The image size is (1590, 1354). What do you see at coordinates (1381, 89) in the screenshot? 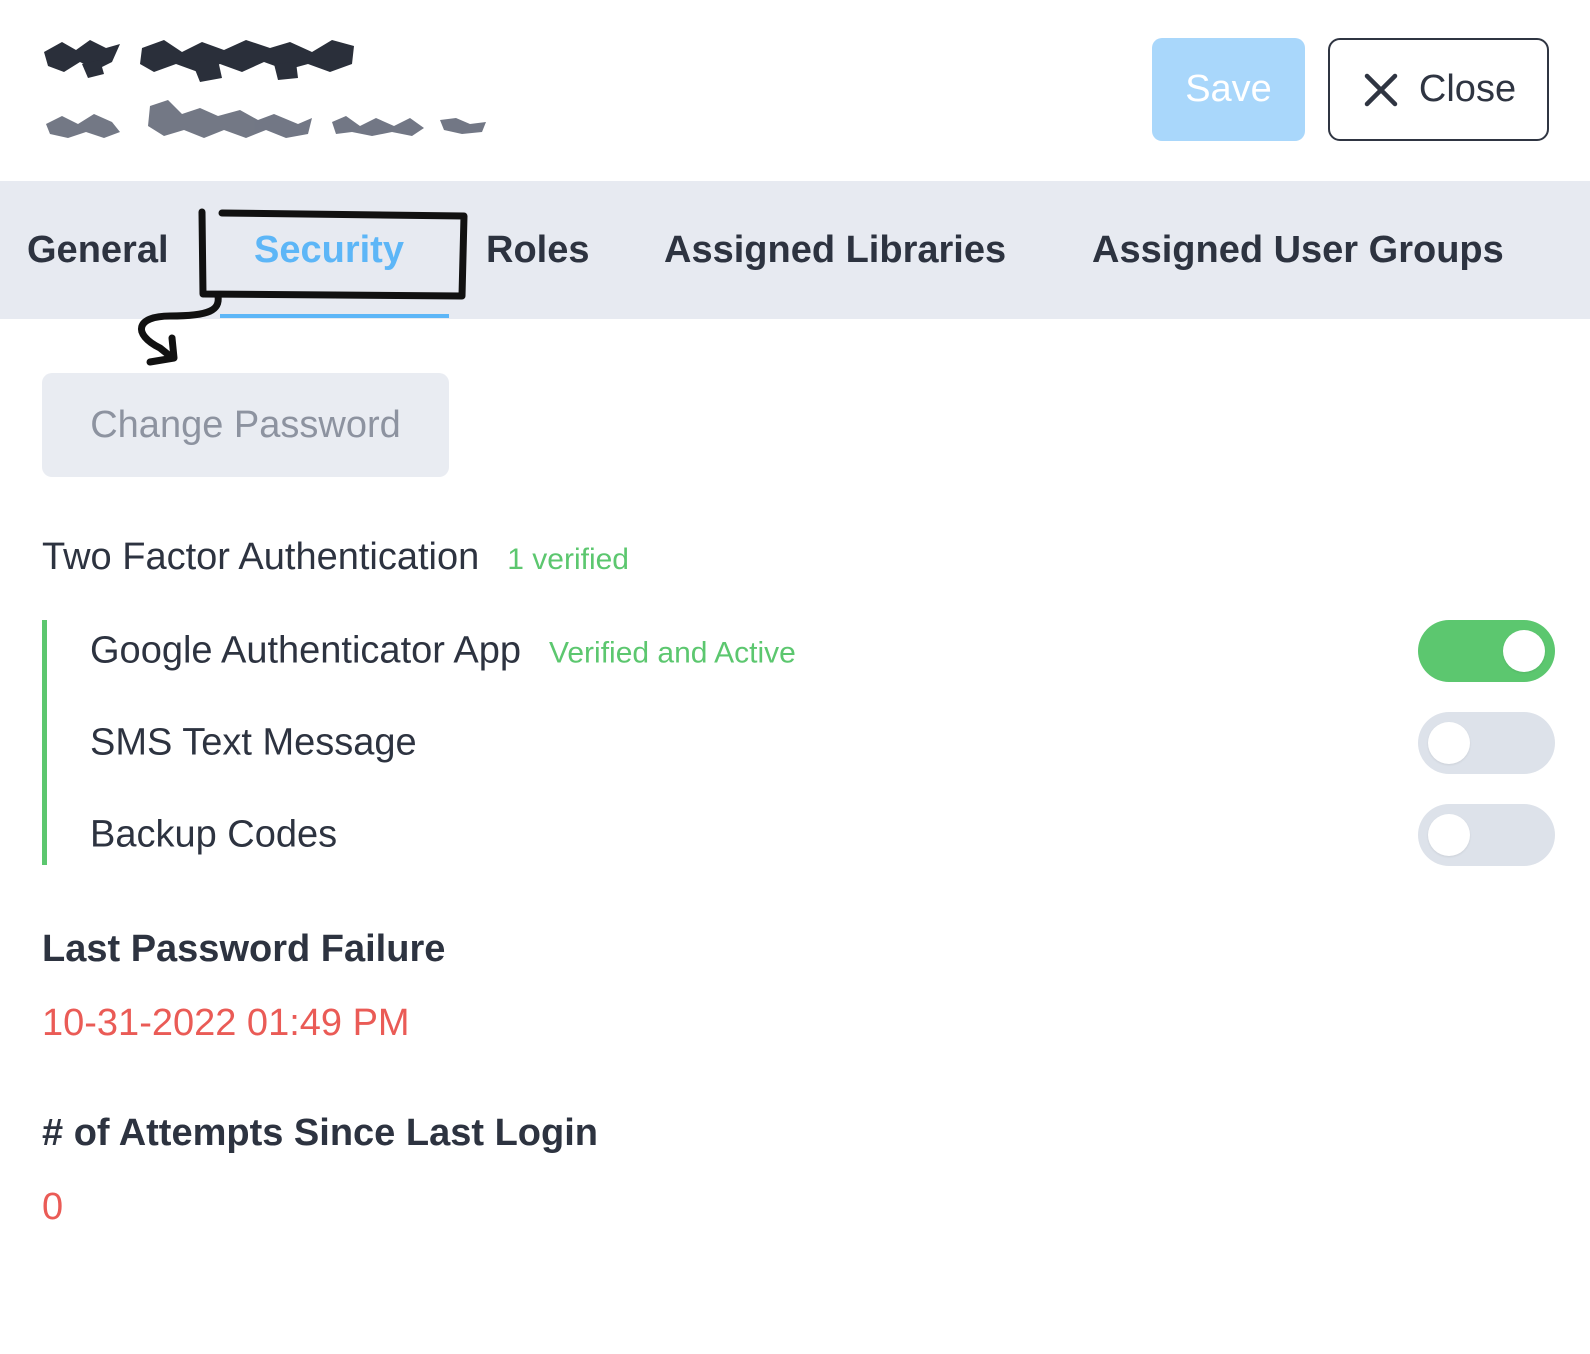
I see `close-icon` at bounding box center [1381, 89].